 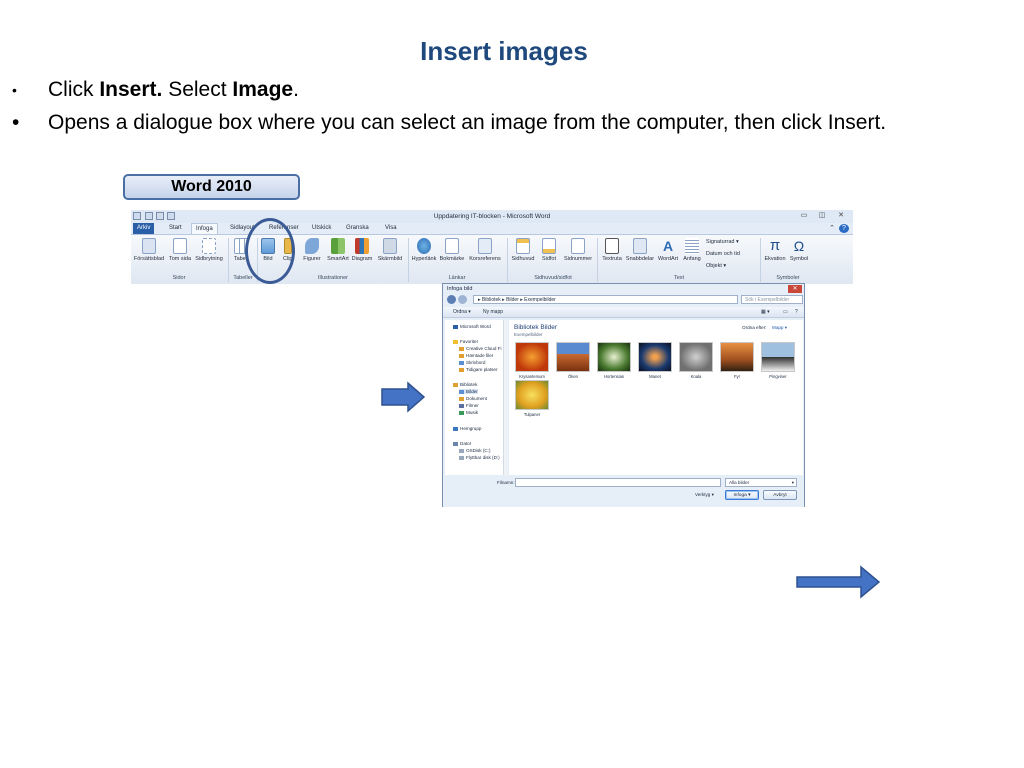 What do you see at coordinates (549, 250) in the screenshot?
I see `footer-button: Sidfot` at bounding box center [549, 250].